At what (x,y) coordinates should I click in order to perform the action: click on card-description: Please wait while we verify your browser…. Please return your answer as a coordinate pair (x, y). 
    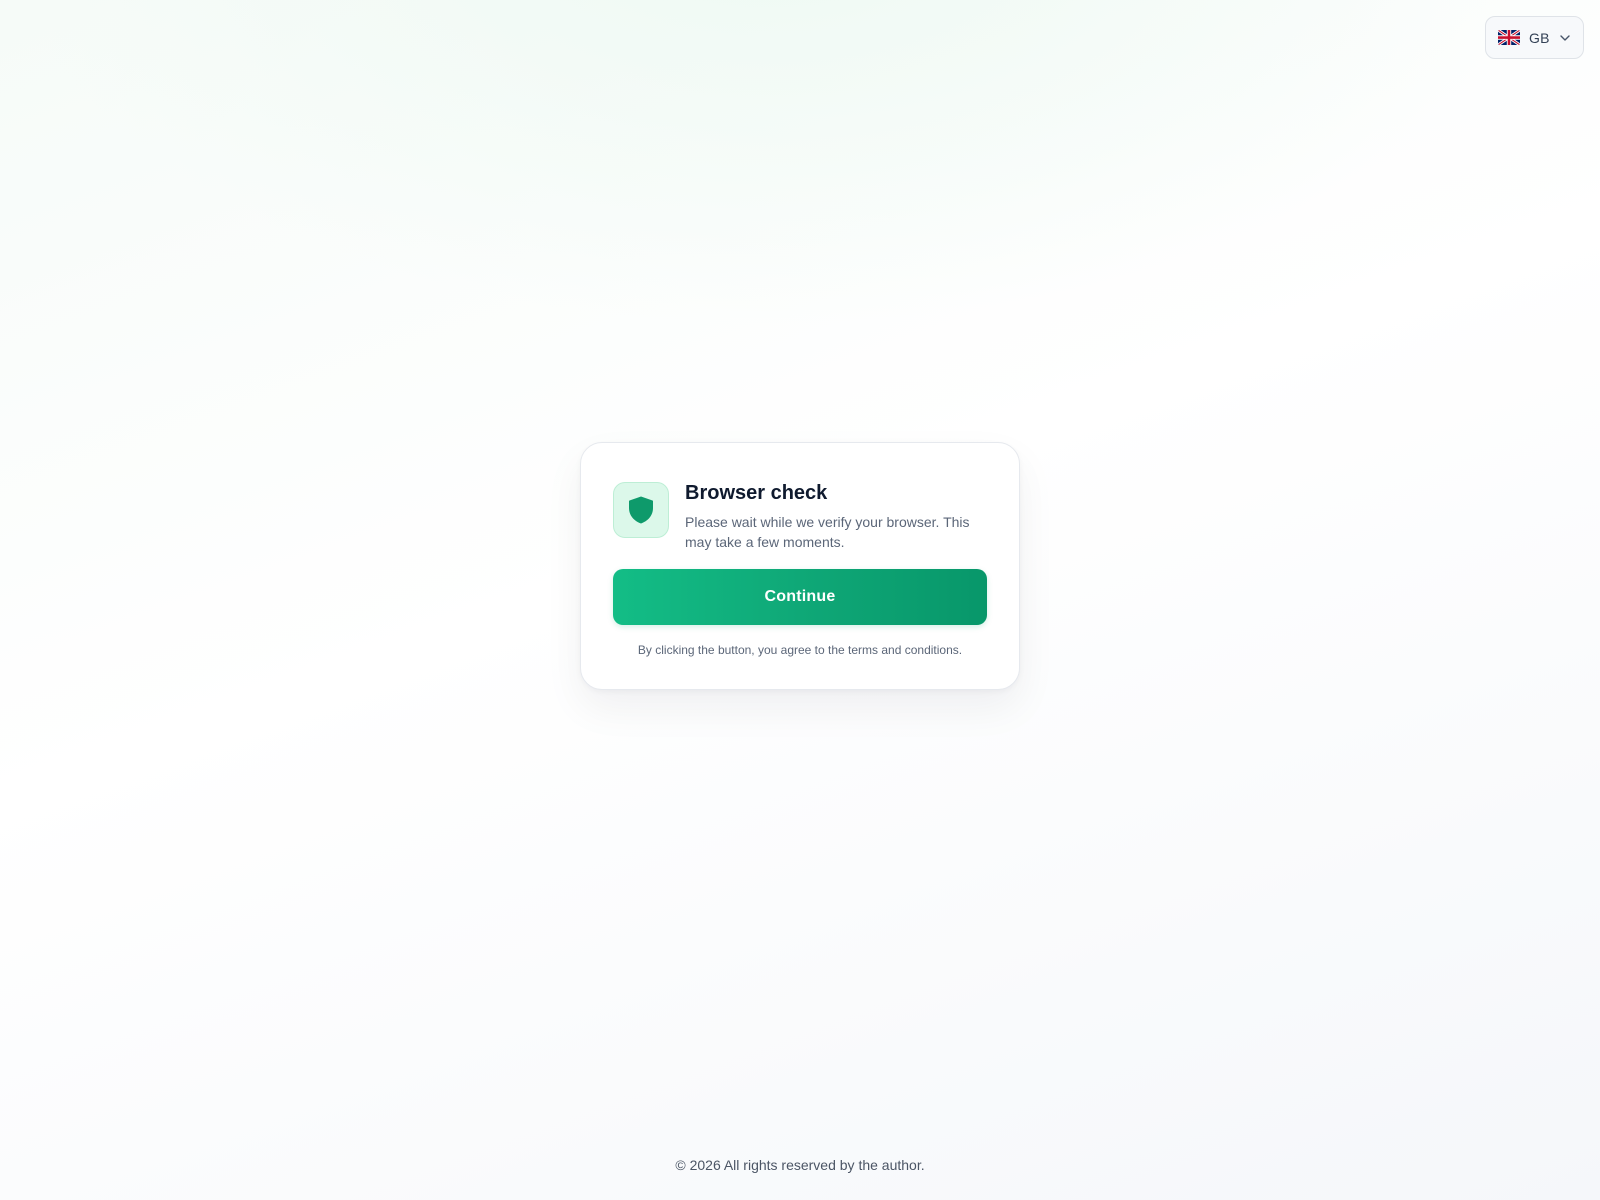
    Looking at the image, I should click on (827, 532).